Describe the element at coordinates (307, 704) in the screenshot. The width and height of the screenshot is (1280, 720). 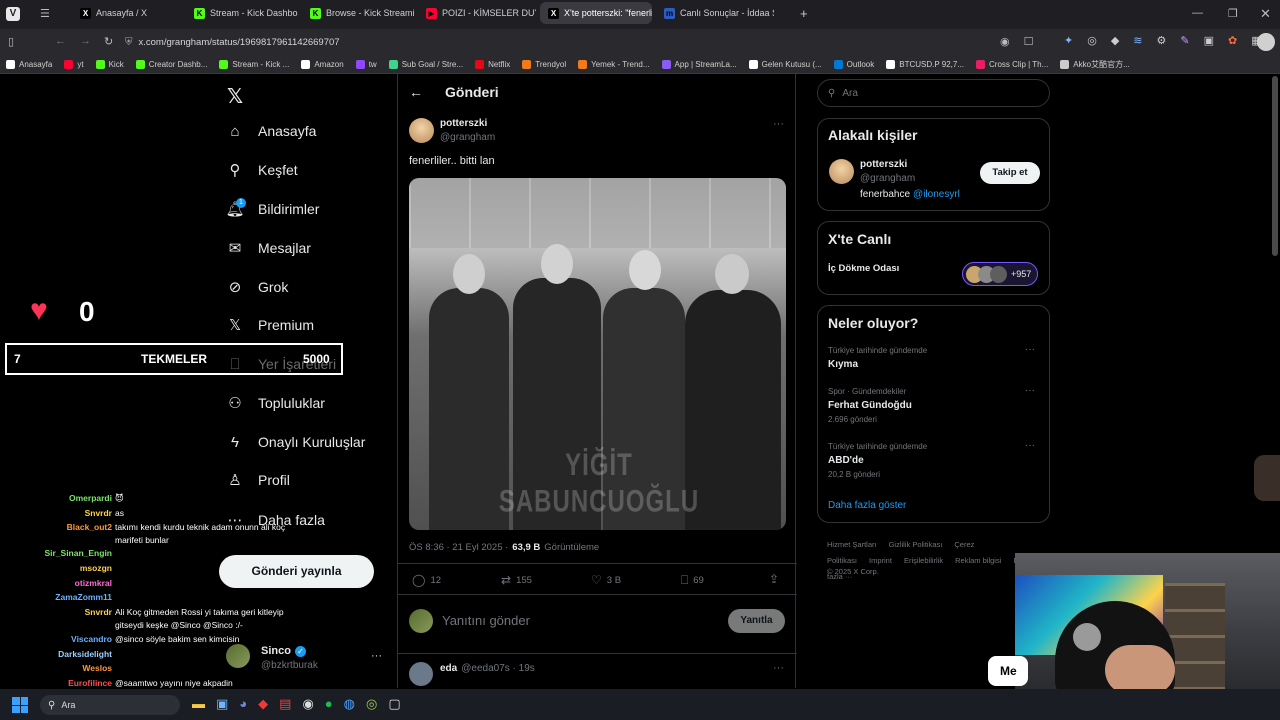
I see `obs-icon: ◉` at that location.